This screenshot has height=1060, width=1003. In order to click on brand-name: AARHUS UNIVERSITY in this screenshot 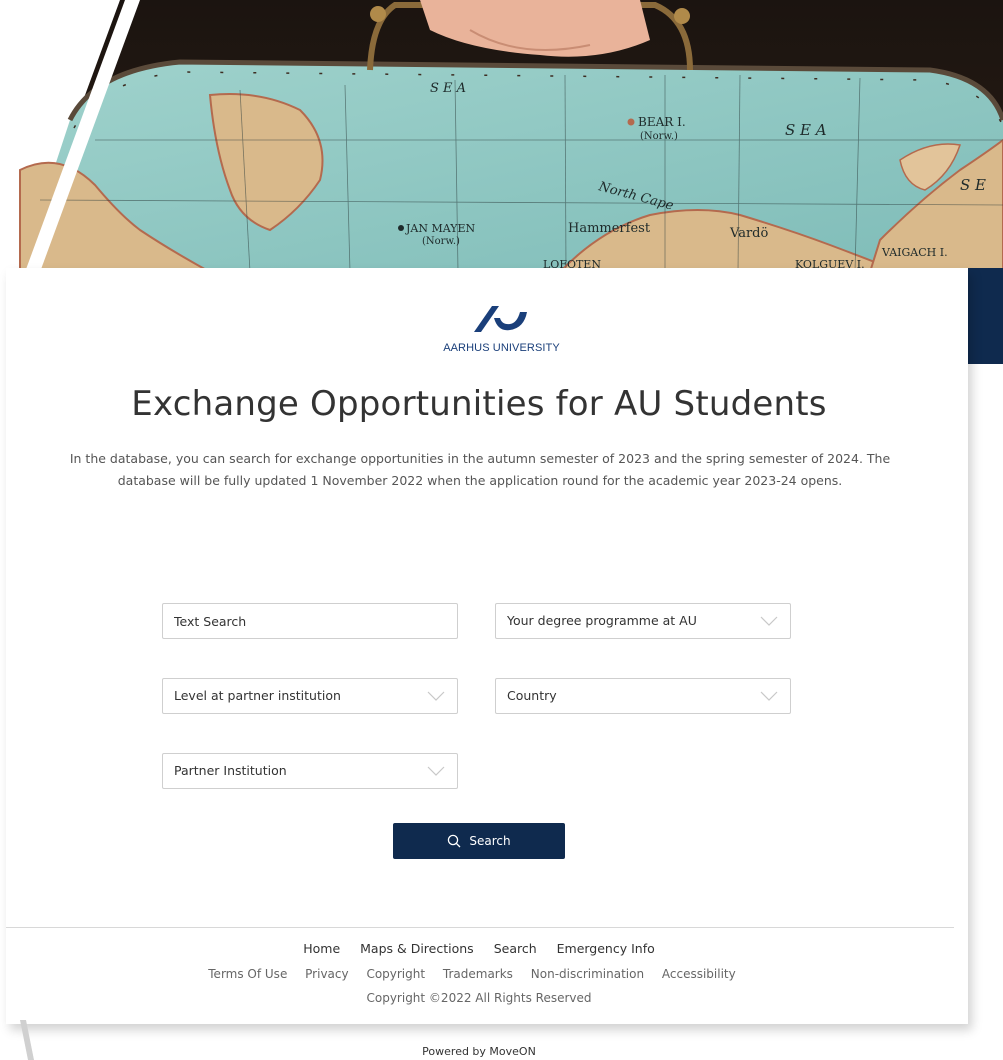, I will do `click(501, 348)`.